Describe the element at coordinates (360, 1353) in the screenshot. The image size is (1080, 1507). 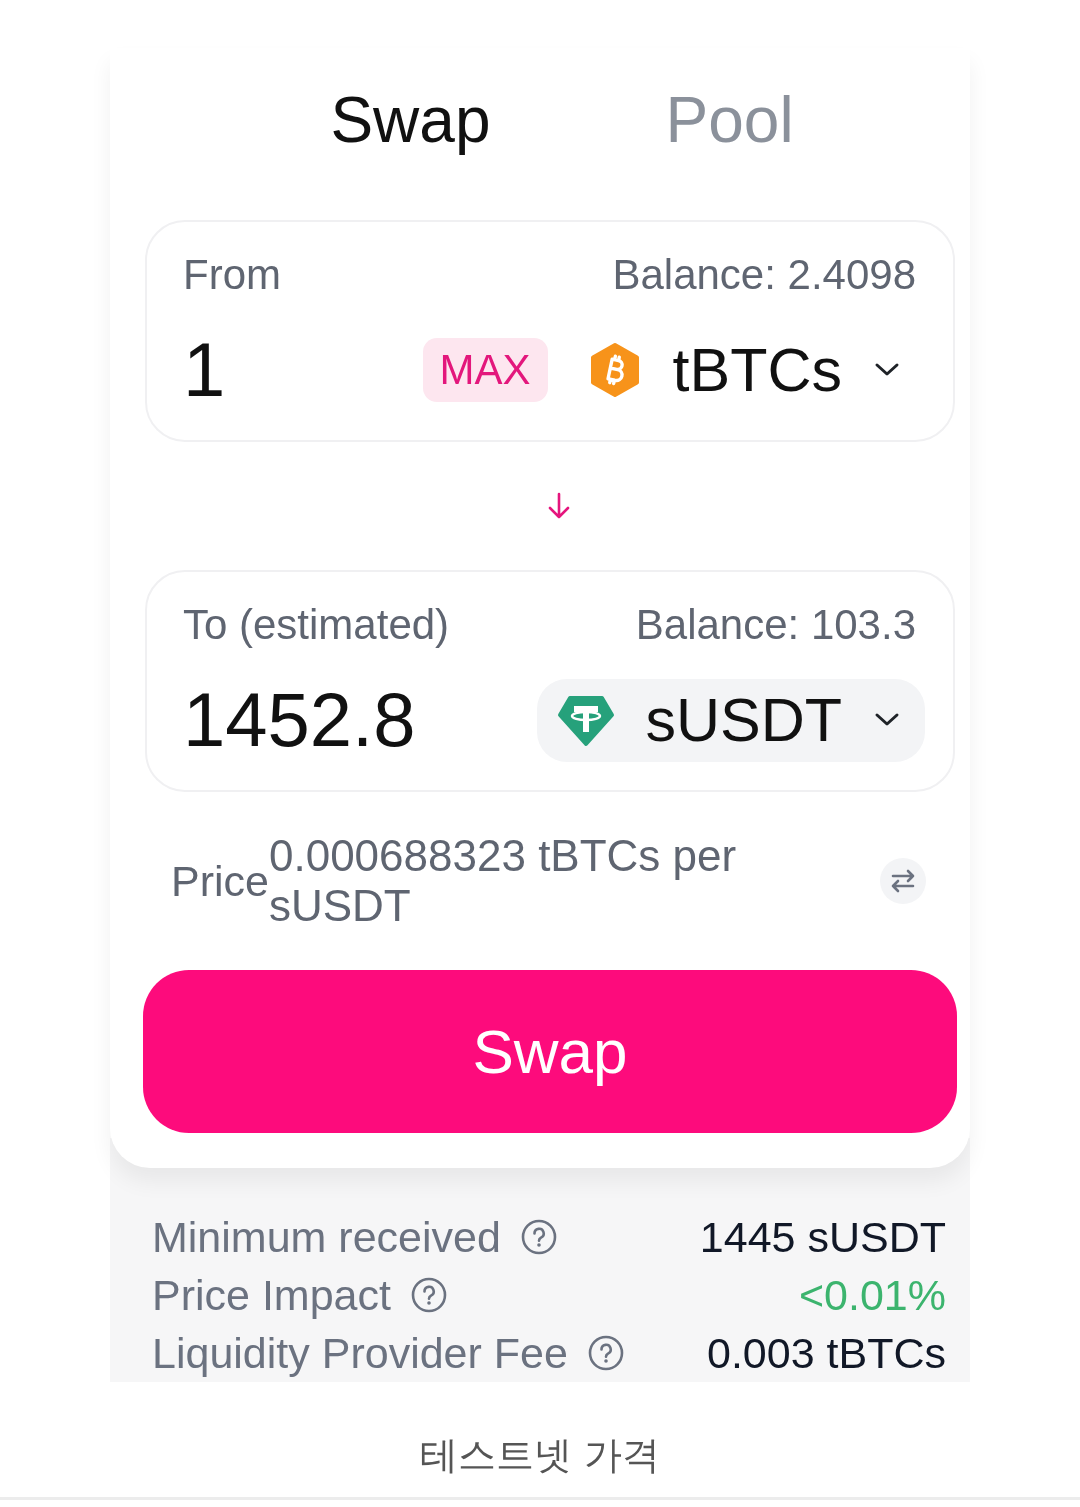
I see `detail-label: Liquidity Provider Fee` at that location.